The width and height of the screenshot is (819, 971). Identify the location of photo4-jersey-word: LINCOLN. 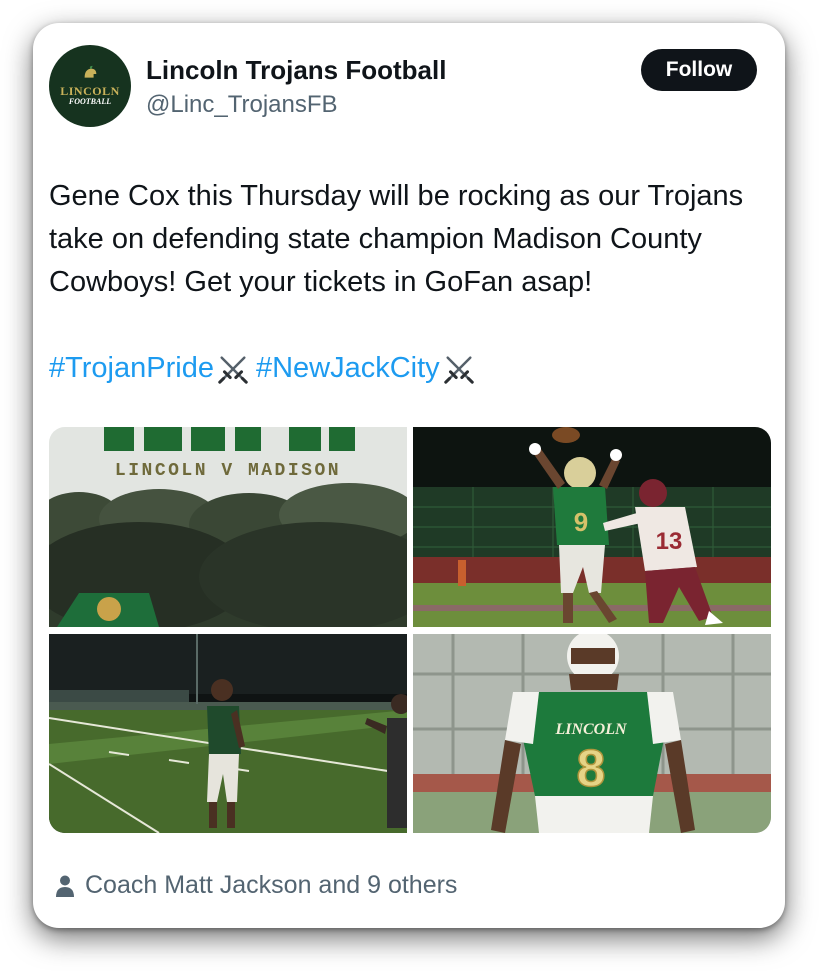
(591, 729).